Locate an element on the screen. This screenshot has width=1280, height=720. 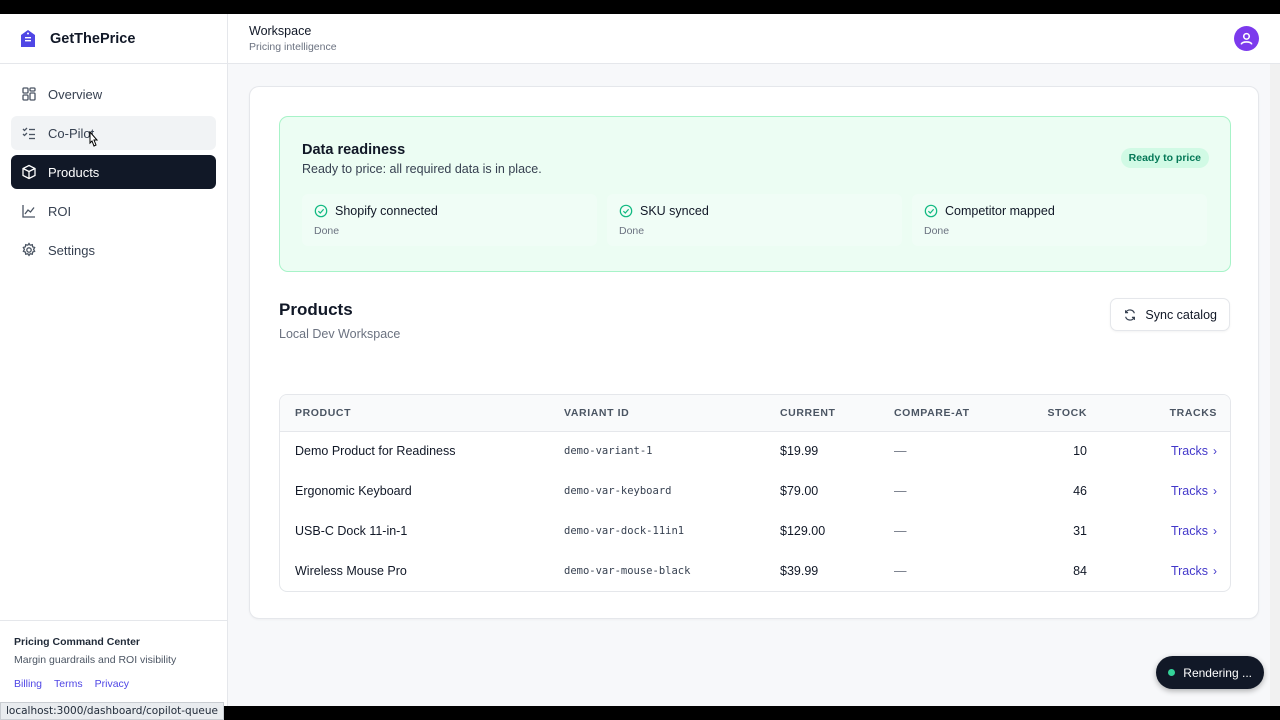
cell-product: Ergonomic Keyboard is located at coordinates (353, 491).